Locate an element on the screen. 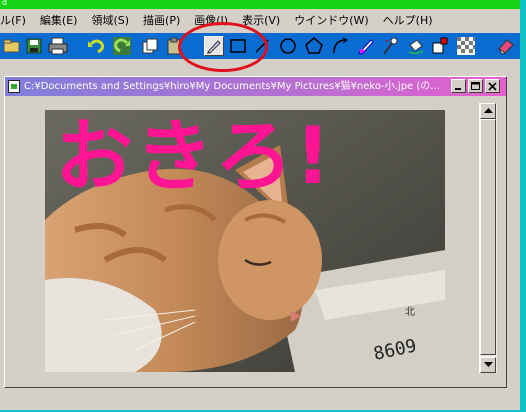  scroll-down-button is located at coordinates (488, 365).